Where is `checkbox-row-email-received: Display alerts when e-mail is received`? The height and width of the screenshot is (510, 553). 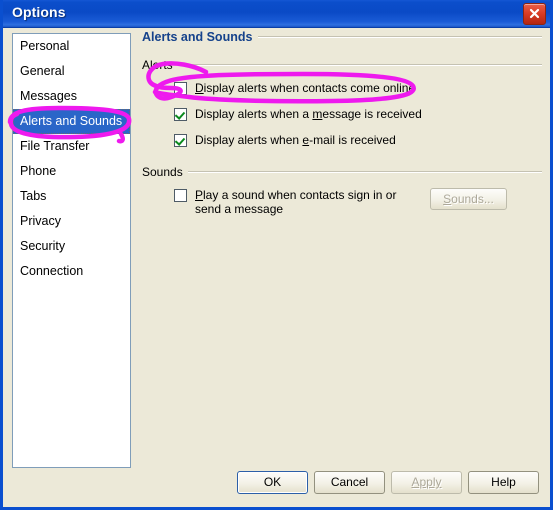 checkbox-row-email-received: Display alerts when e-mail is received is located at coordinates (358, 140).